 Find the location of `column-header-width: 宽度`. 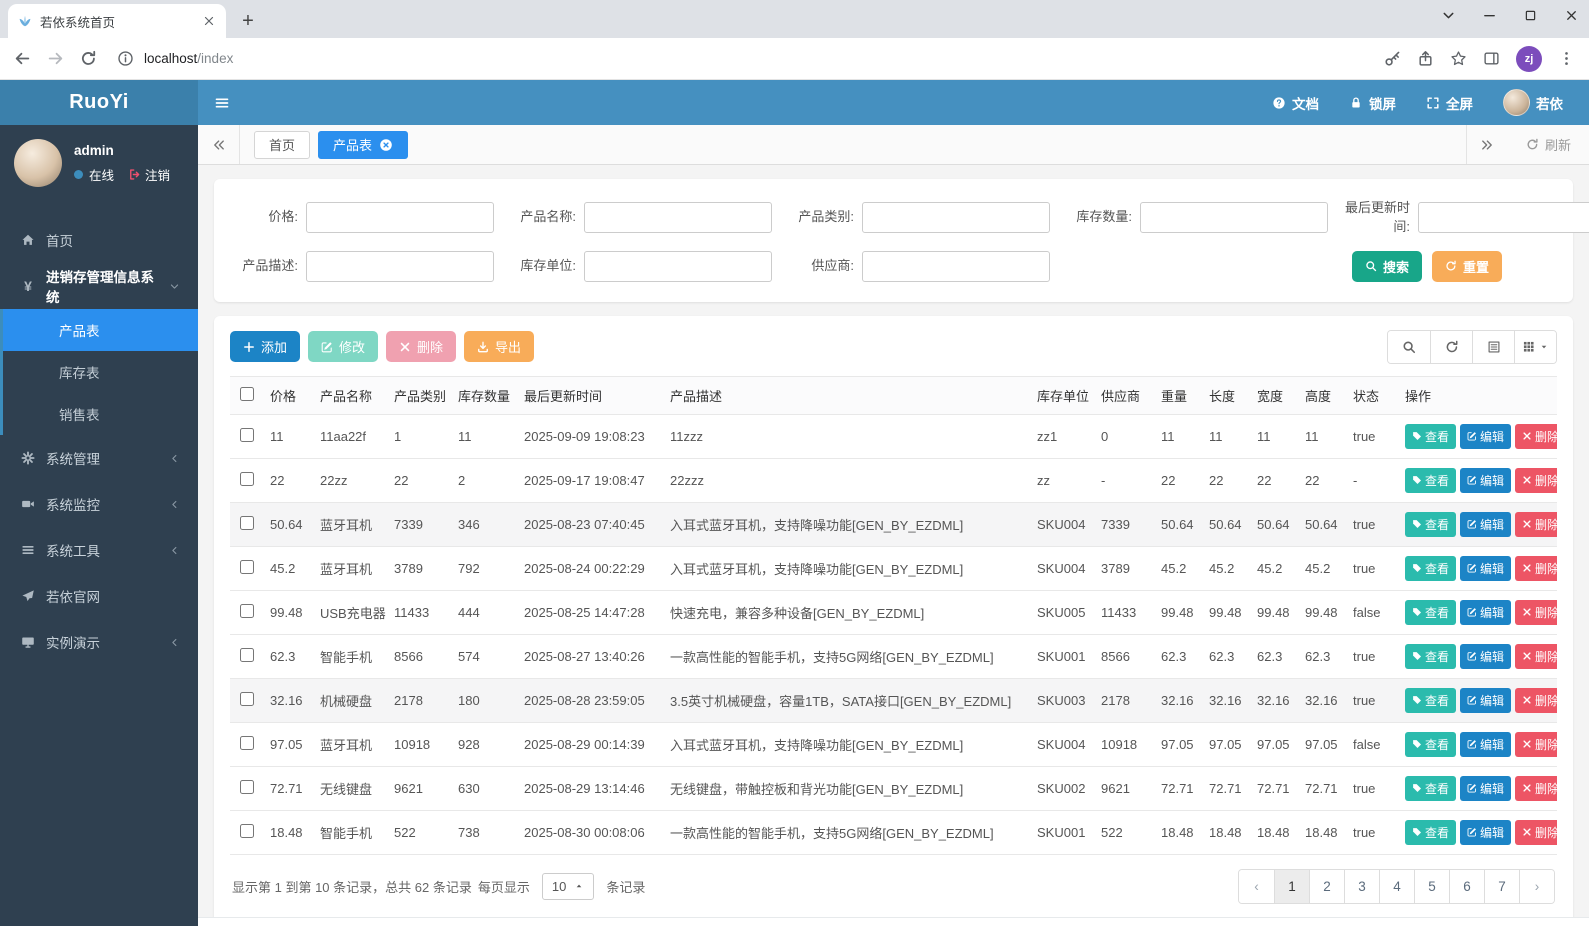

column-header-width: 宽度 is located at coordinates (1275, 395).